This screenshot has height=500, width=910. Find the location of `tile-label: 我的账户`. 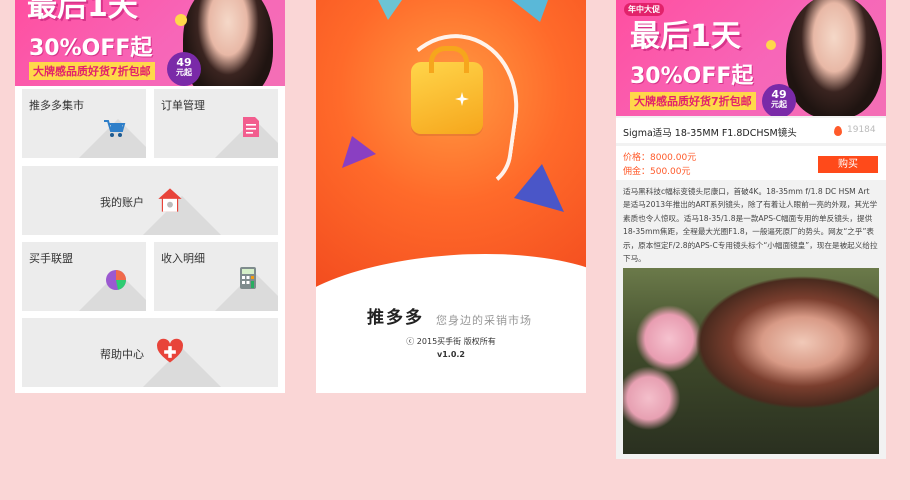

tile-label: 我的账户 is located at coordinates (122, 202).